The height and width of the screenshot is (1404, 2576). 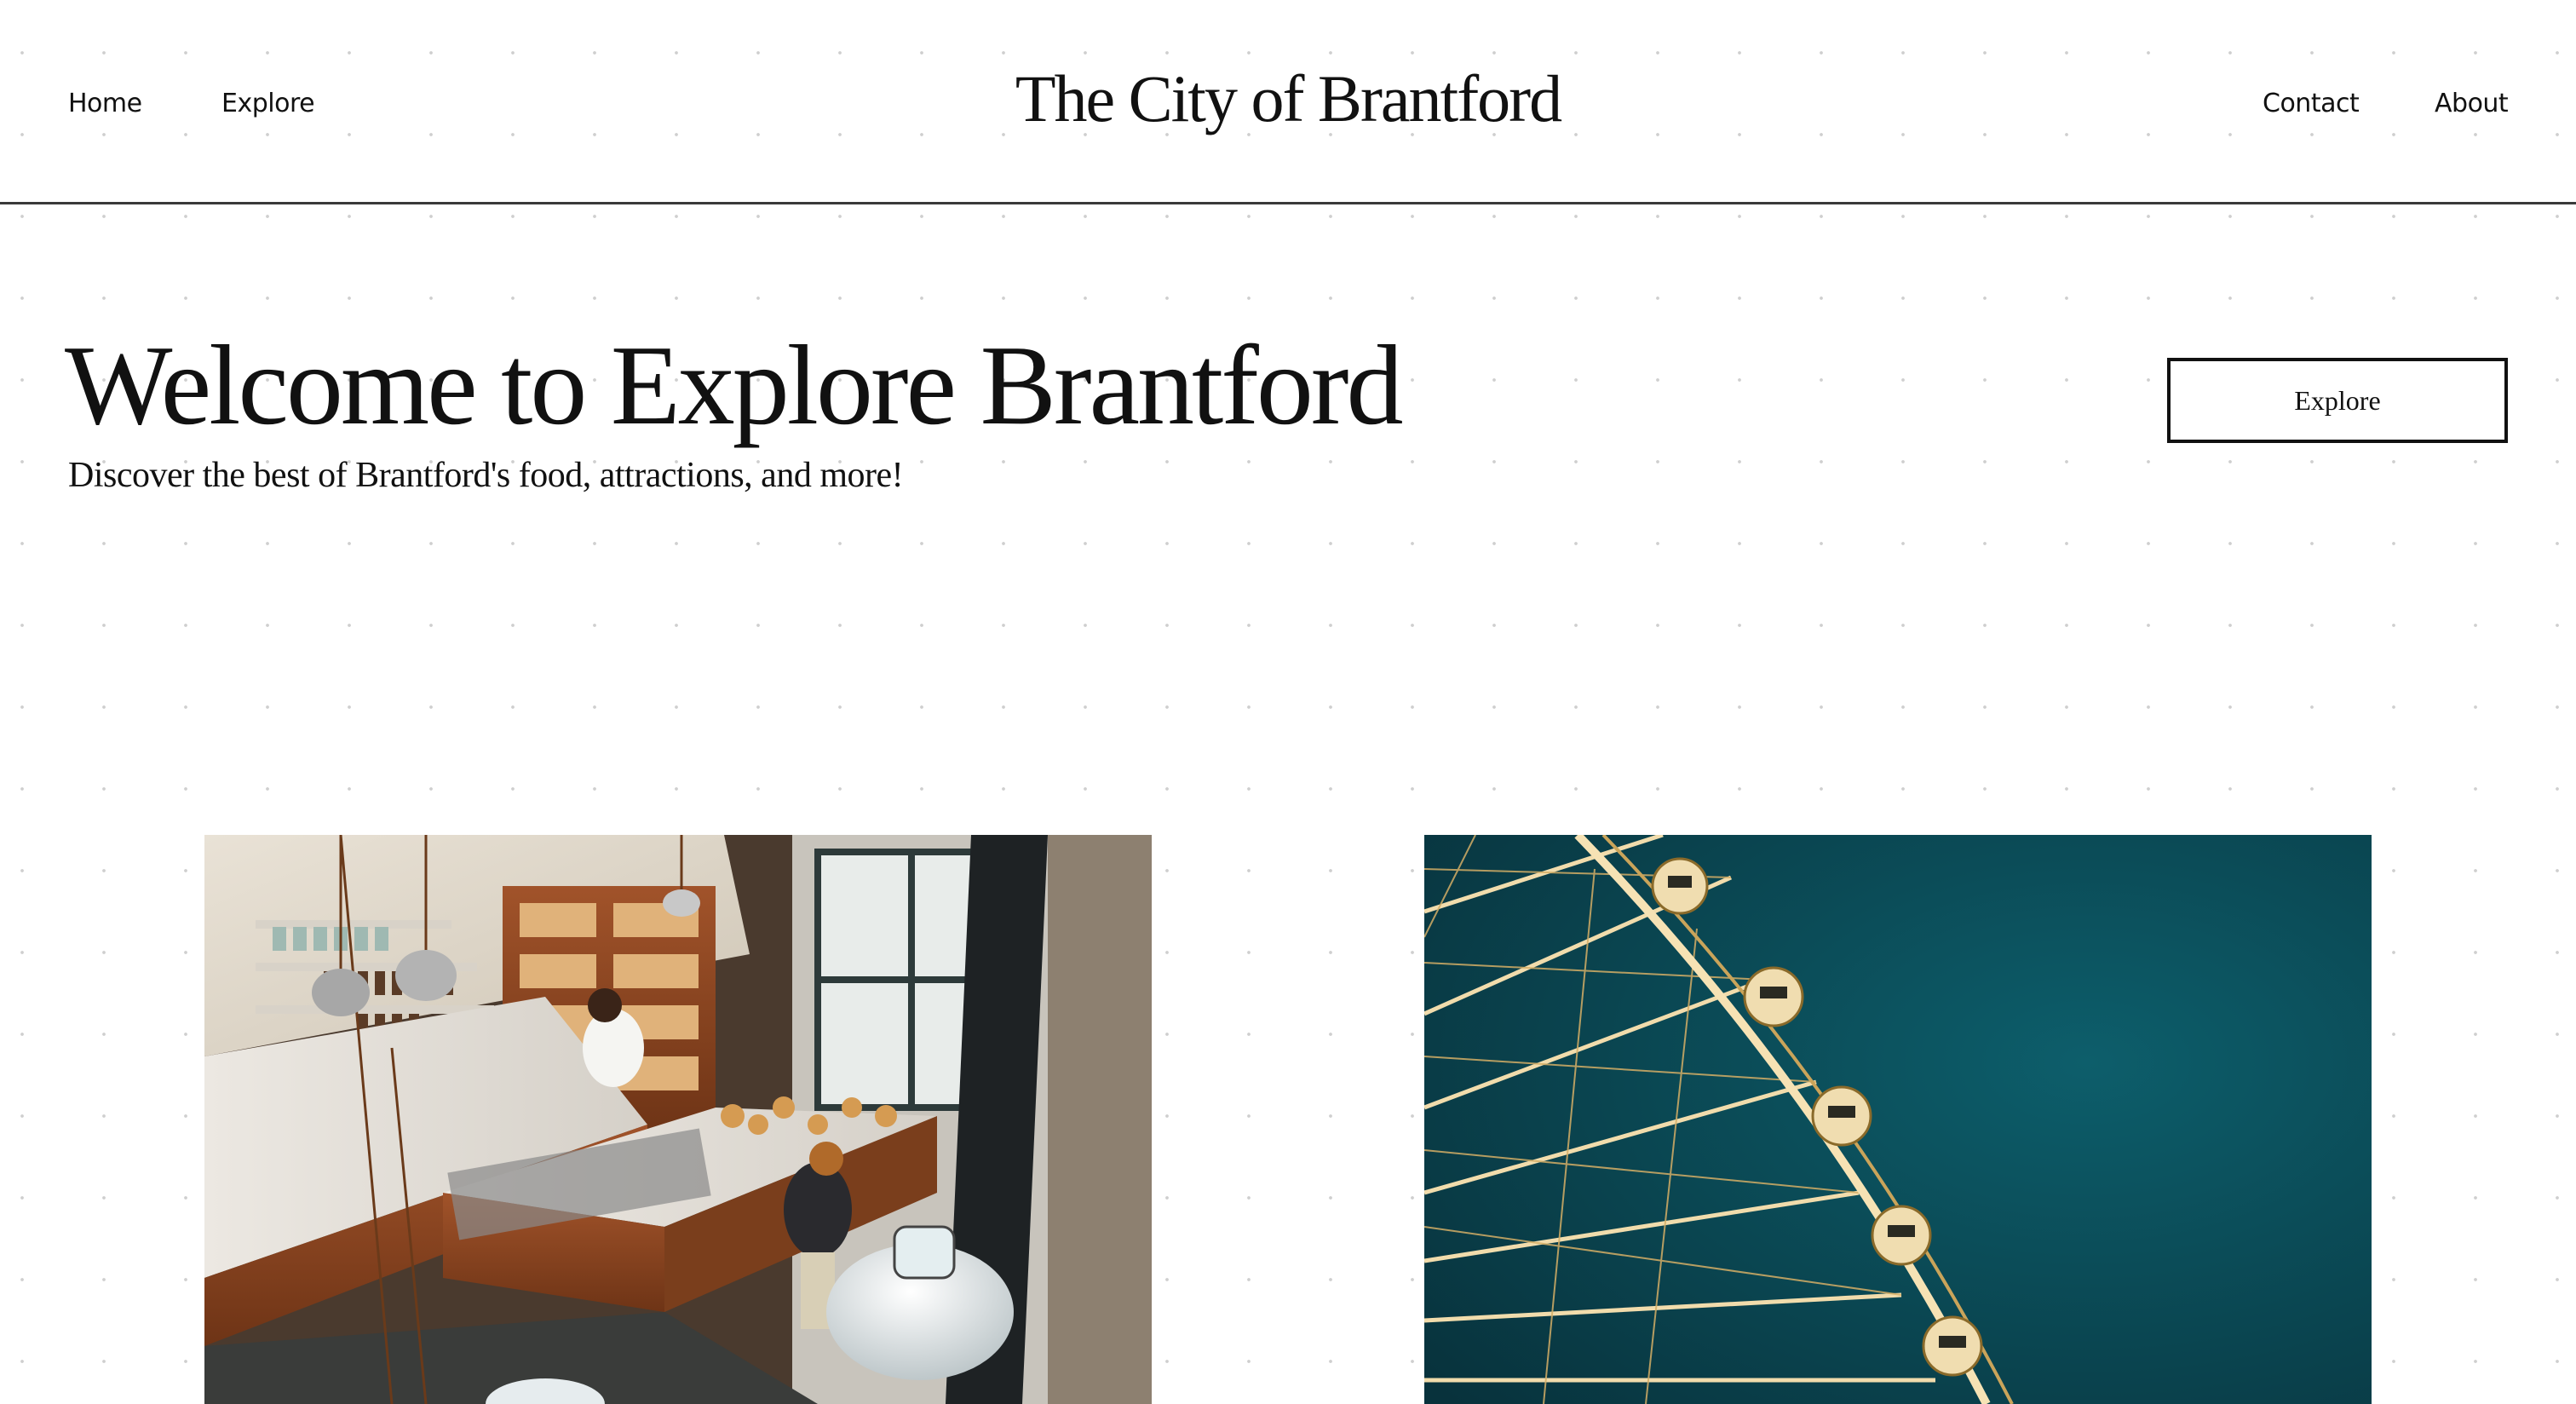 I want to click on ferris-wheel-photo, so click(x=1898, y=1119).